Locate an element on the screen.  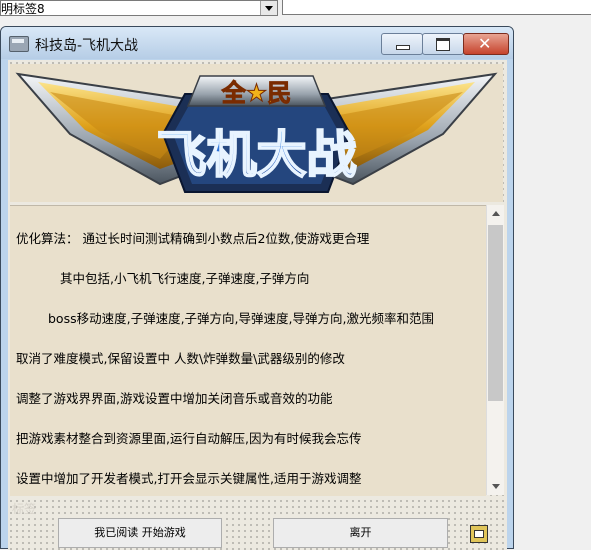
start-game-button: 我已阅读 开始游戏 is located at coordinates (140, 533).